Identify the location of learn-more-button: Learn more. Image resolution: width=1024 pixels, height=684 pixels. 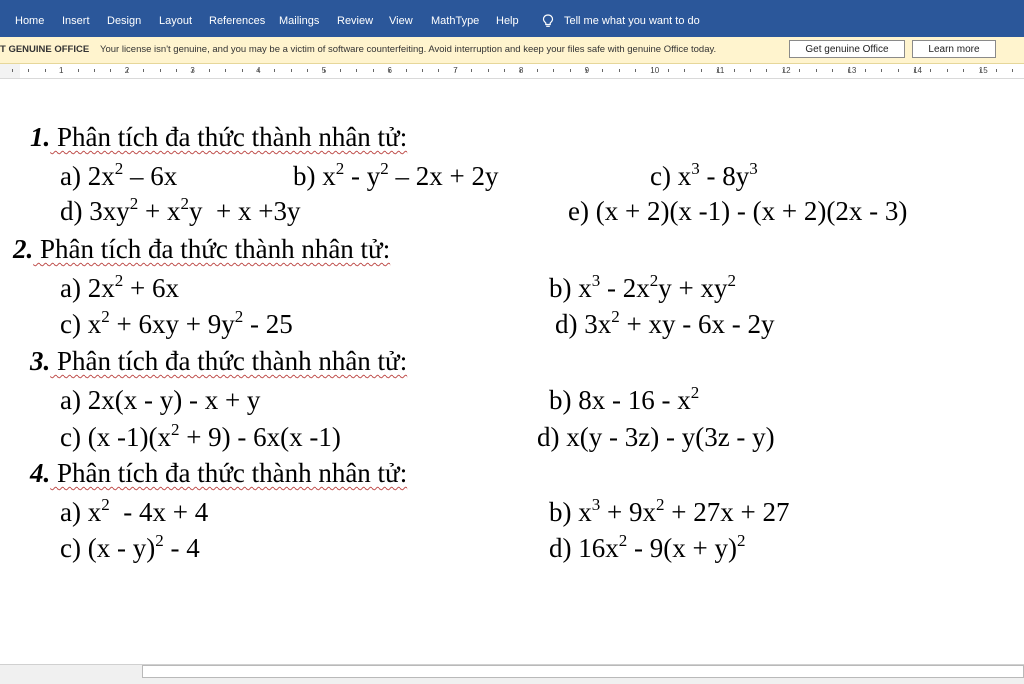
(954, 49).